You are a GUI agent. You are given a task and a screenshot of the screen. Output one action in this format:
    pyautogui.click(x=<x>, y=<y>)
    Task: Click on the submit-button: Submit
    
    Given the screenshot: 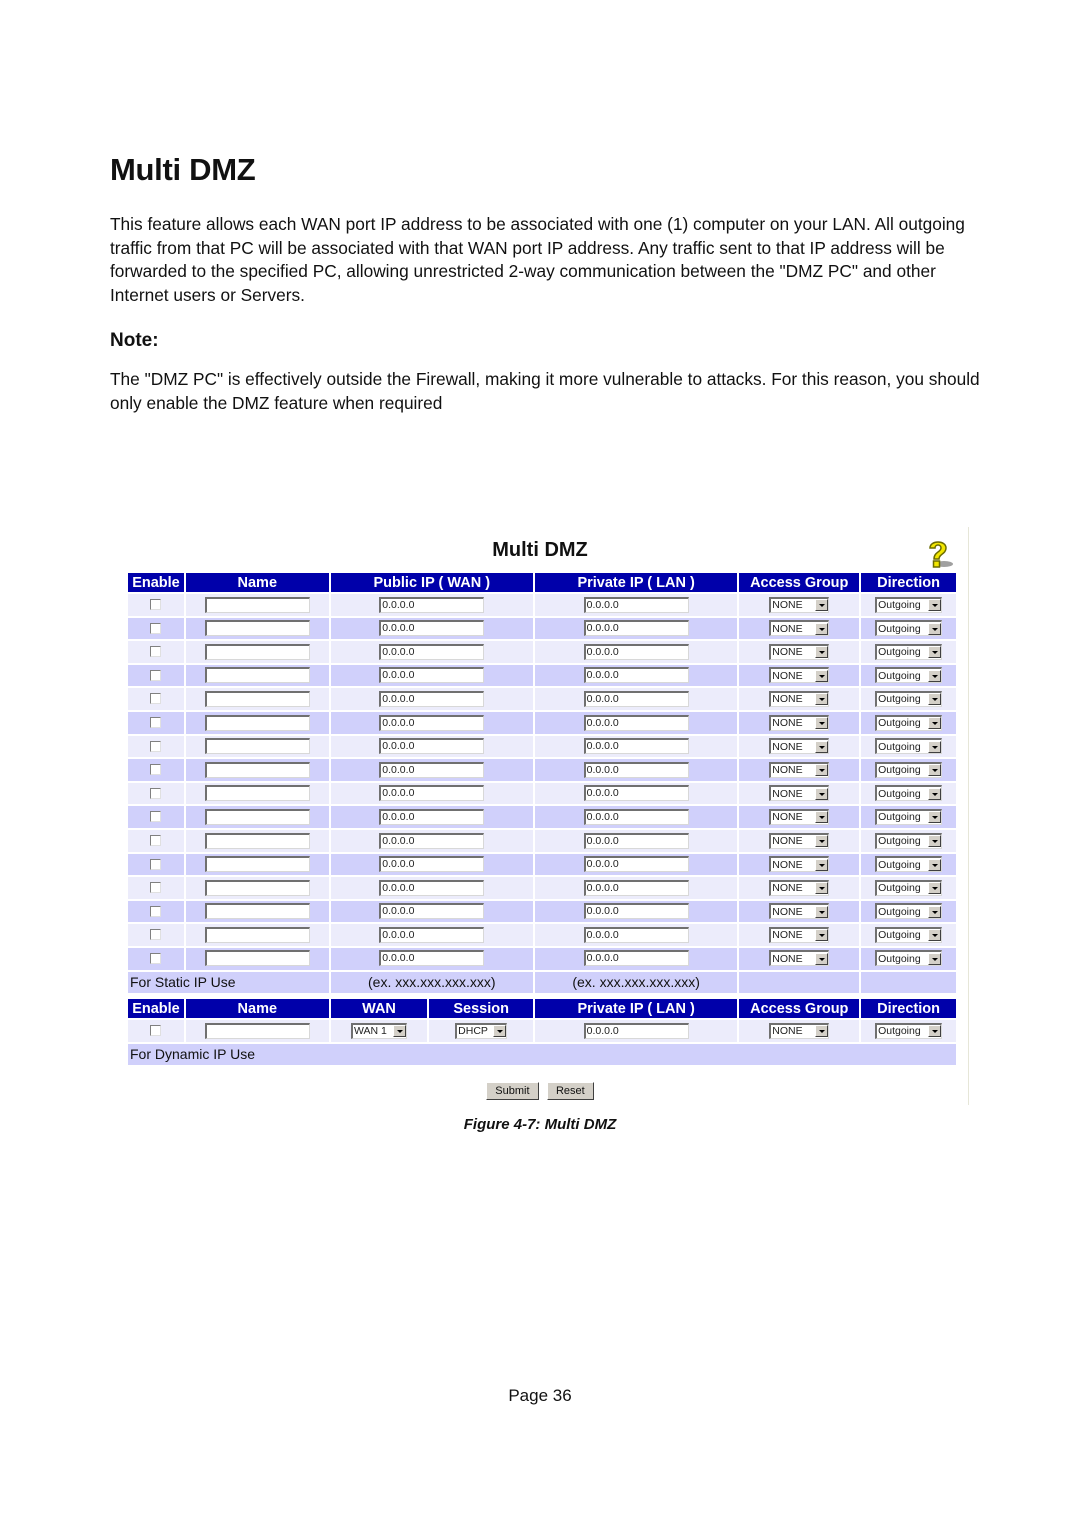 What is the action you would take?
    pyautogui.click(x=512, y=1091)
    